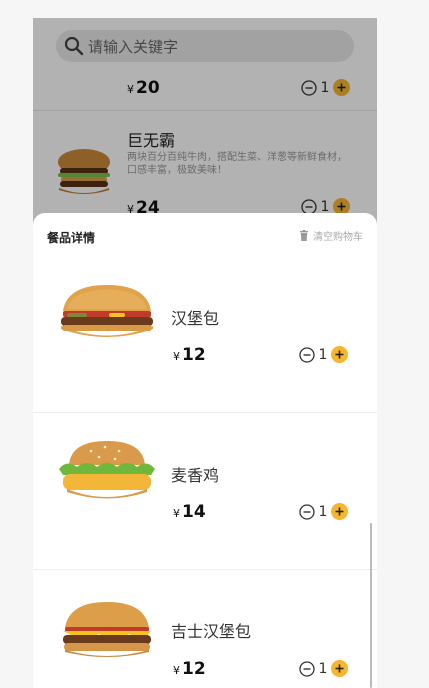 The image size is (429, 688). Describe the element at coordinates (195, 318) in the screenshot. I see `item-name: 汉堡包` at that location.